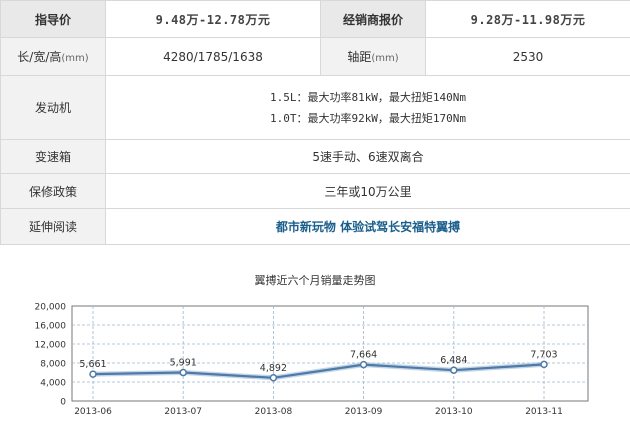 Image resolution: width=630 pixels, height=426 pixels. I want to click on y-tick-label: 16,000, so click(51, 327).